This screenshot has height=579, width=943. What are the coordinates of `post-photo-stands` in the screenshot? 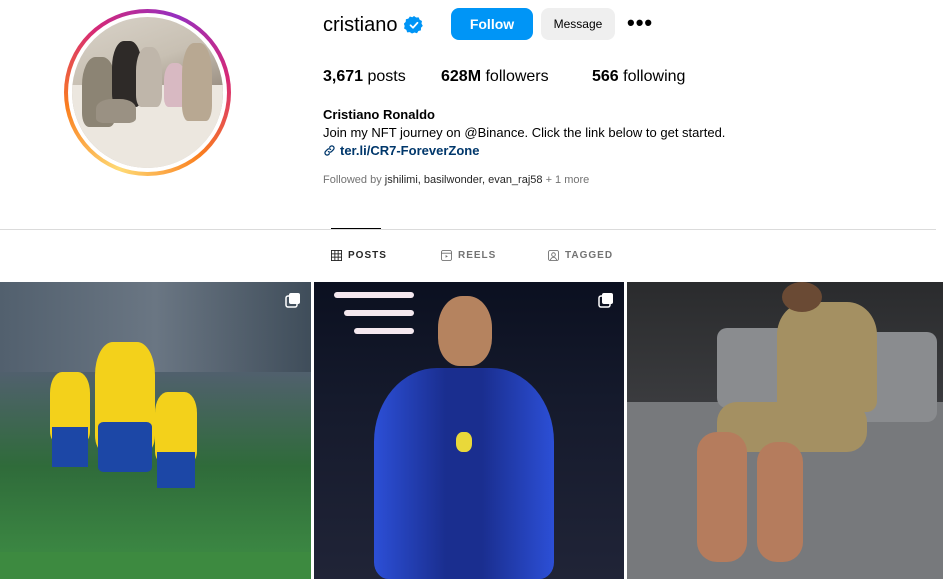 It's located at (155, 327).